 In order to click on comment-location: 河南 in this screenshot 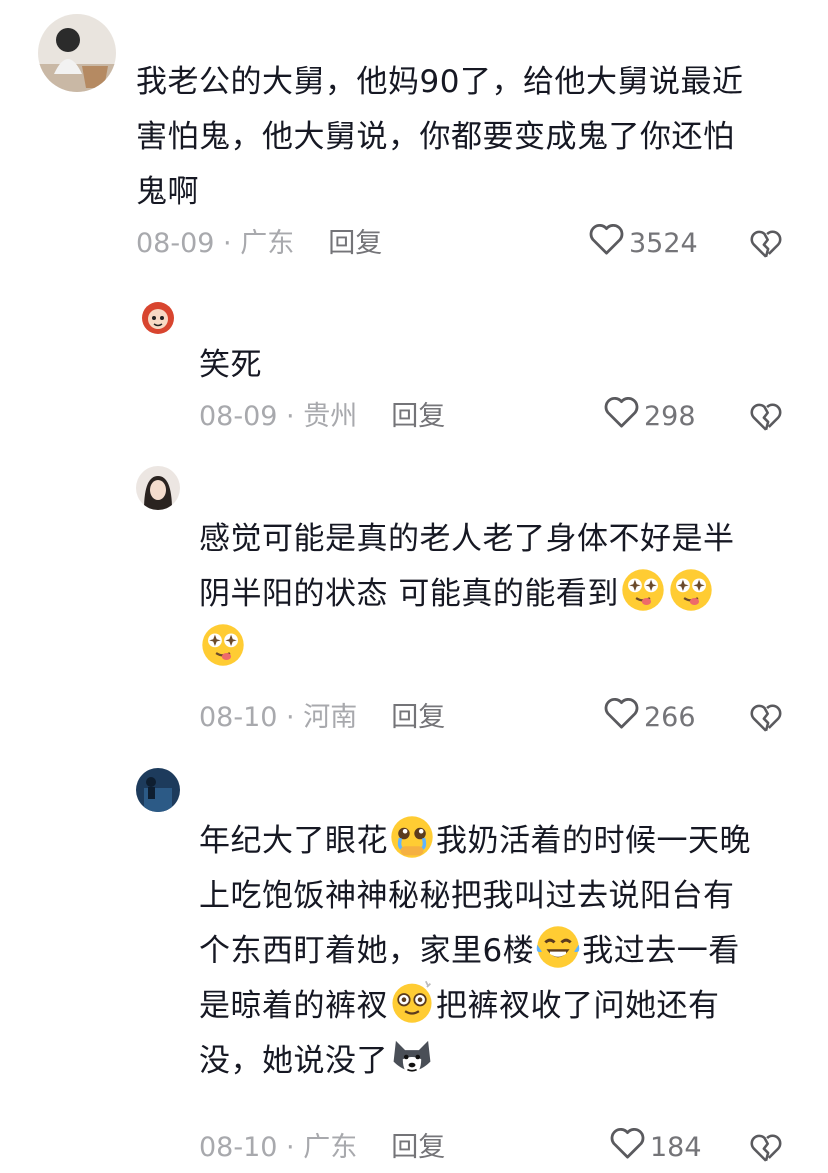, I will do `click(330, 717)`.